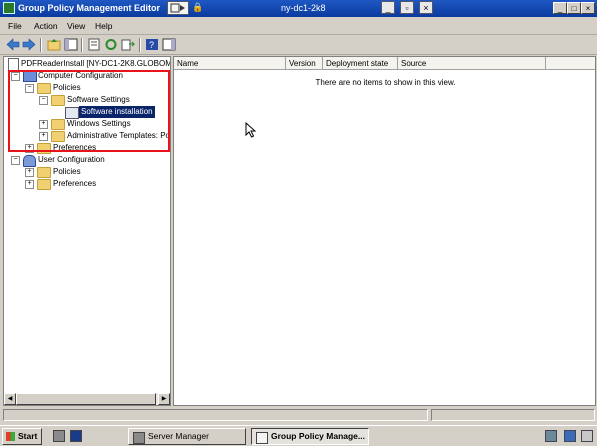 The height and width of the screenshot is (446, 597). I want to click on tree-horizontal-scrollbar: ◀ ▶, so click(87, 399).